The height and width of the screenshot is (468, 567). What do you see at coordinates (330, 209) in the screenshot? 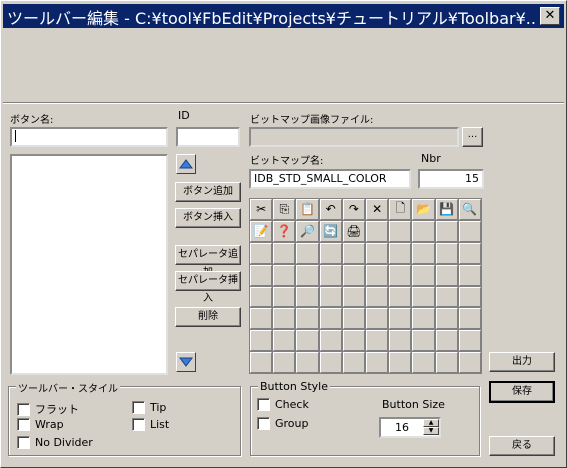
I see `bitmap-icon-cell: ↶` at bounding box center [330, 209].